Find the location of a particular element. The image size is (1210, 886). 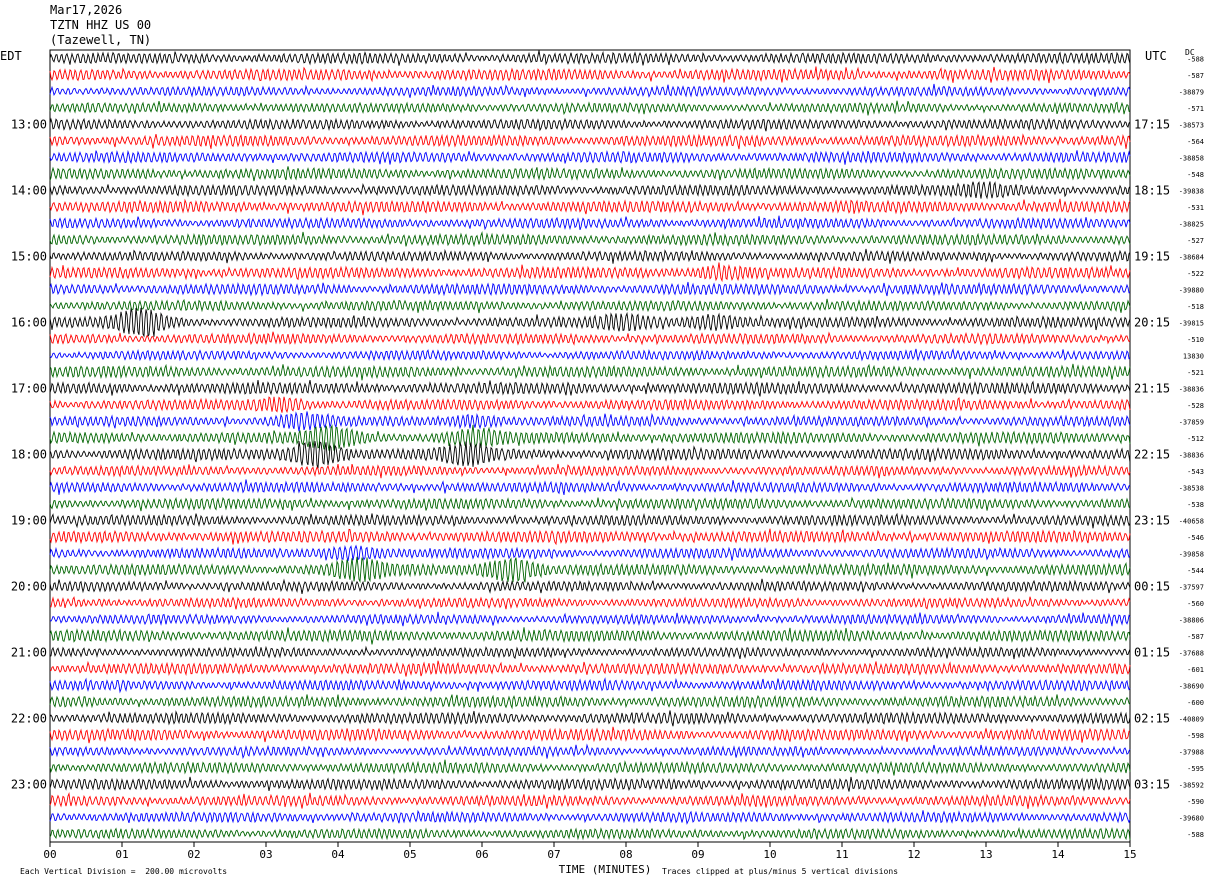

dc-offset-label: -518 is located at coordinates (1195, 307).